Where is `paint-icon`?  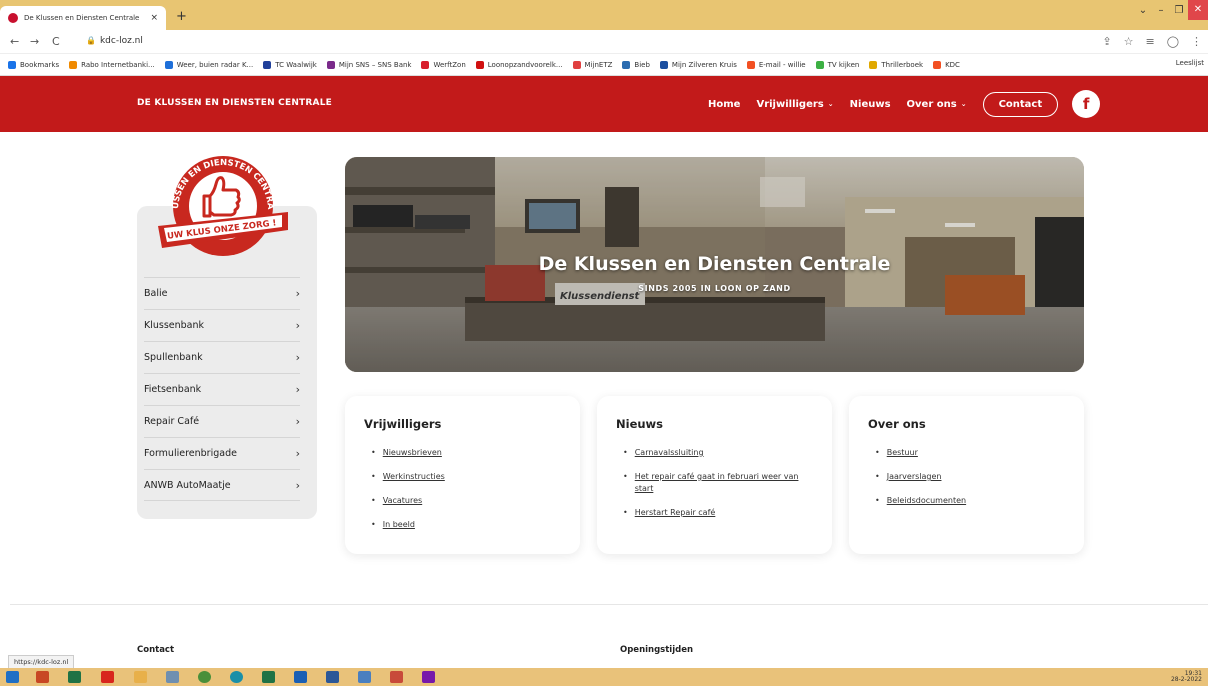 paint-icon is located at coordinates (396, 677).